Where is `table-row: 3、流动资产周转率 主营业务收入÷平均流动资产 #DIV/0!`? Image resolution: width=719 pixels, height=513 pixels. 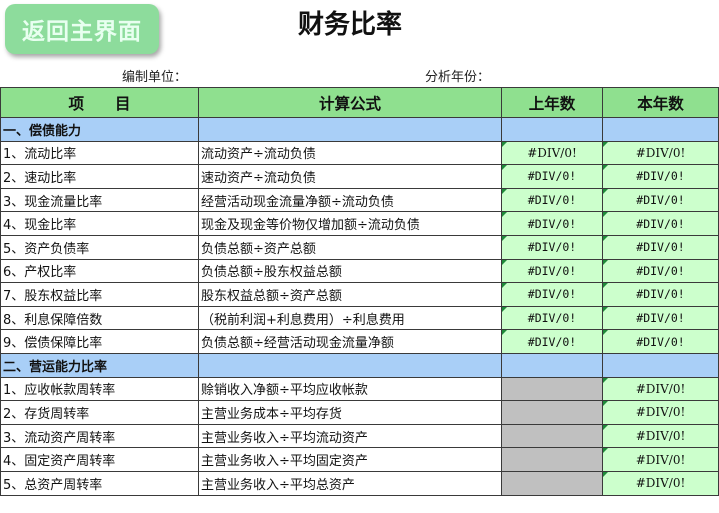
table-row: 3、流动资产周转率 主营业务收入÷平均流动资产 #DIV/0! is located at coordinates (359, 436).